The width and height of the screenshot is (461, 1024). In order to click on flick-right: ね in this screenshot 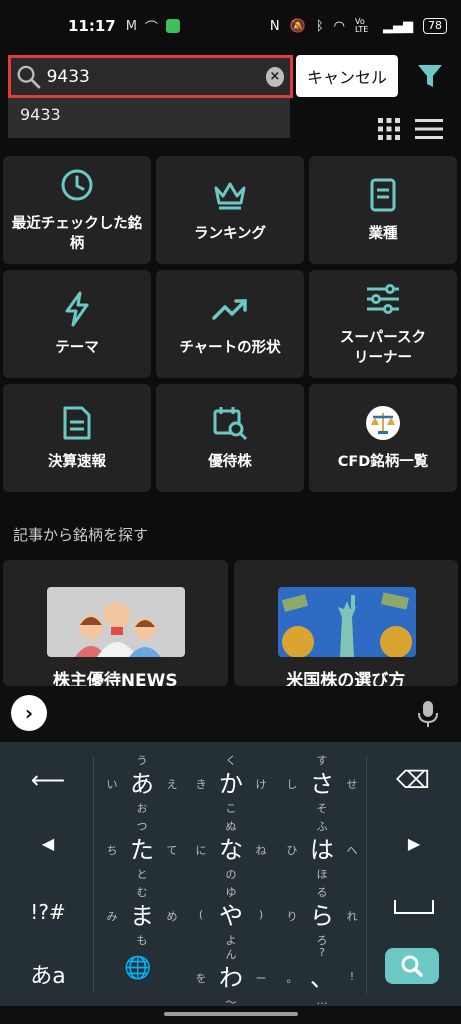, I will do `click(261, 850)`.